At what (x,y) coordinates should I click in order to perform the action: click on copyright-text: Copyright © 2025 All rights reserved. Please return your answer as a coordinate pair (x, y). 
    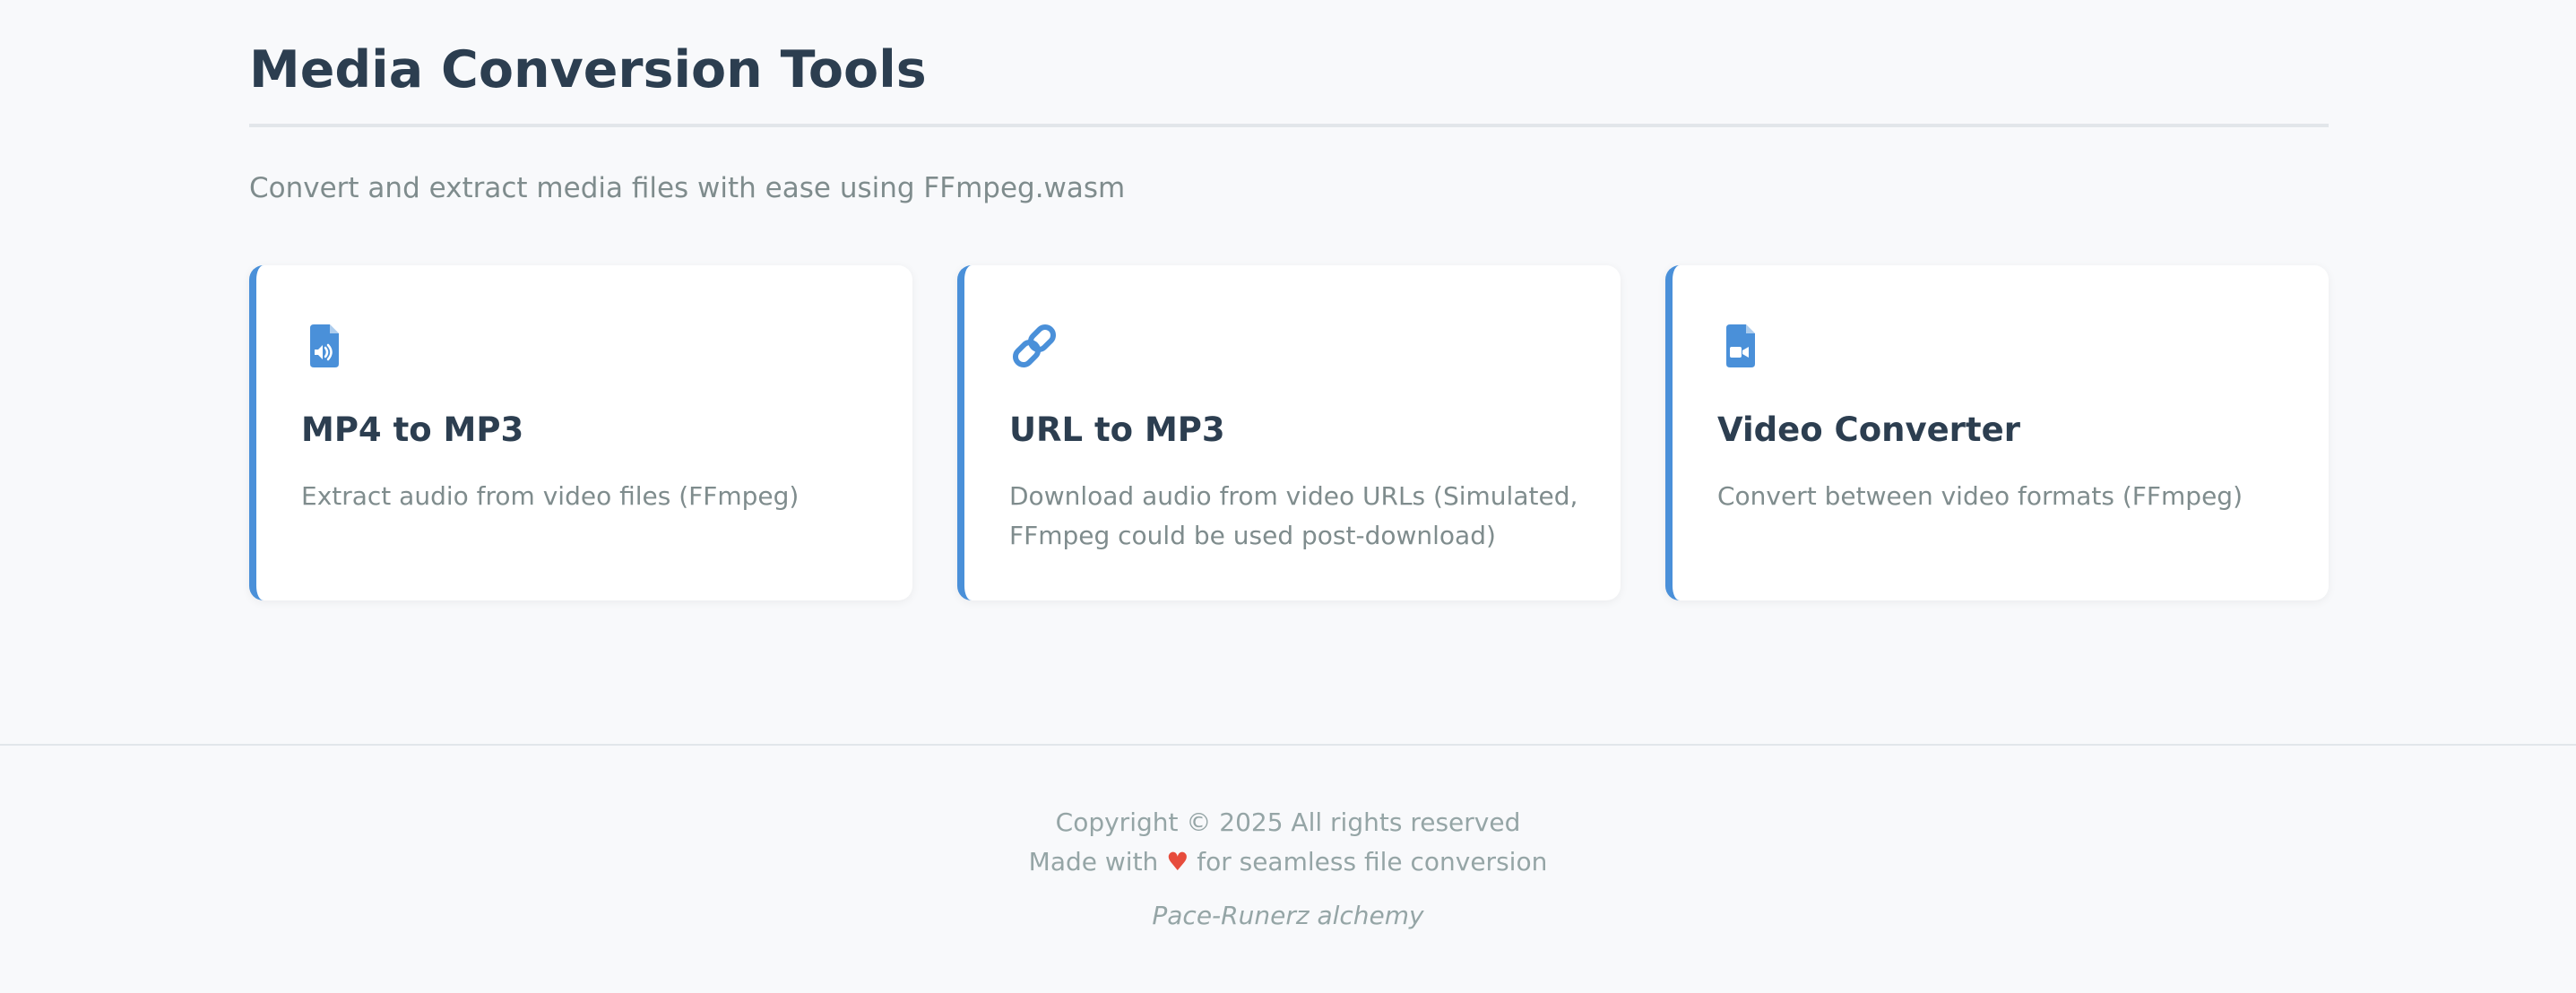
    Looking at the image, I should click on (1288, 822).